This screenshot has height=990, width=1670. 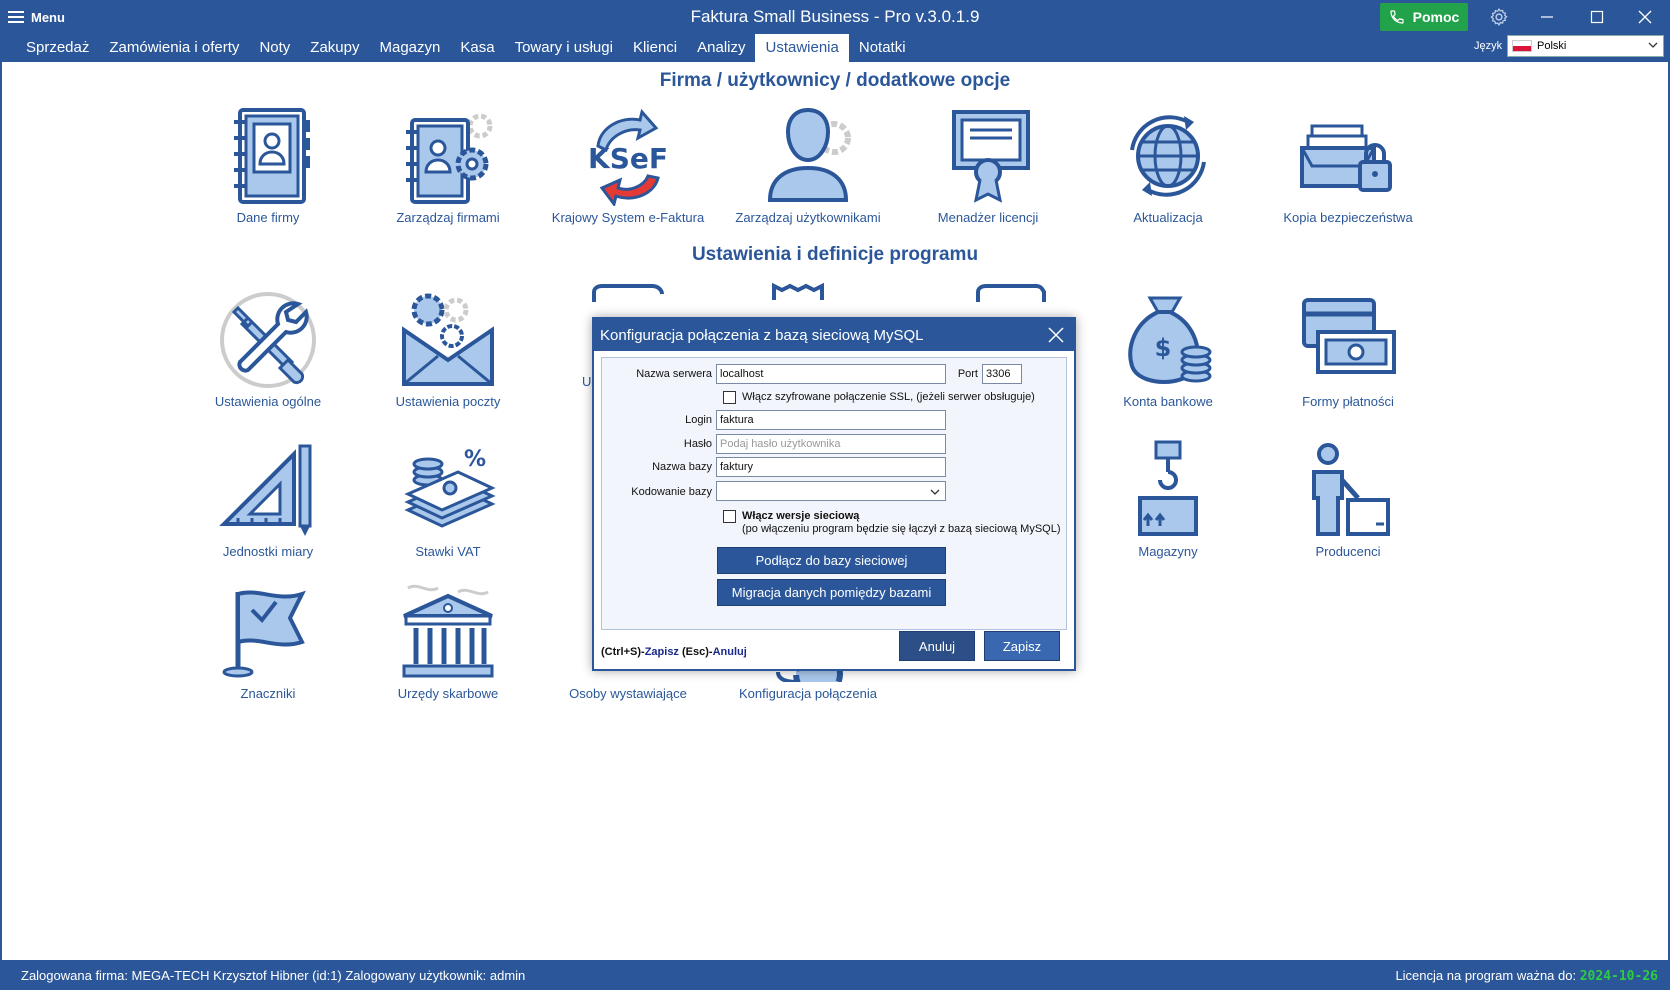 I want to click on menu-label: Menu, so click(x=48, y=17).